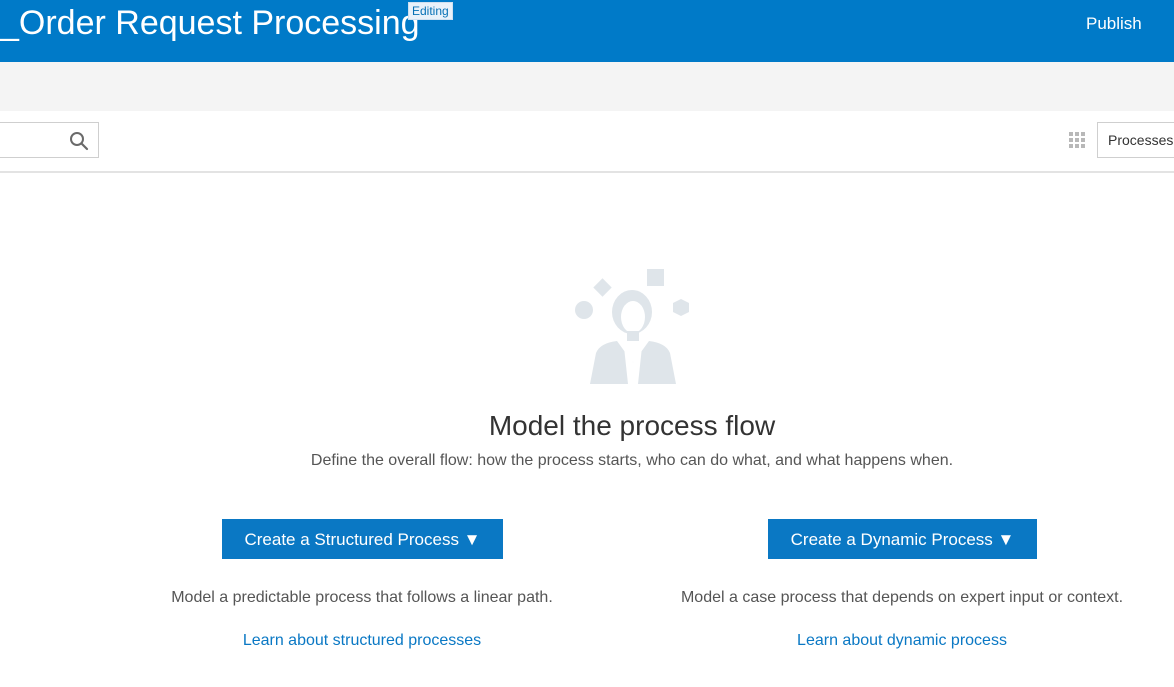  Describe the element at coordinates (1077, 140) in the screenshot. I see `grid-icon` at that location.